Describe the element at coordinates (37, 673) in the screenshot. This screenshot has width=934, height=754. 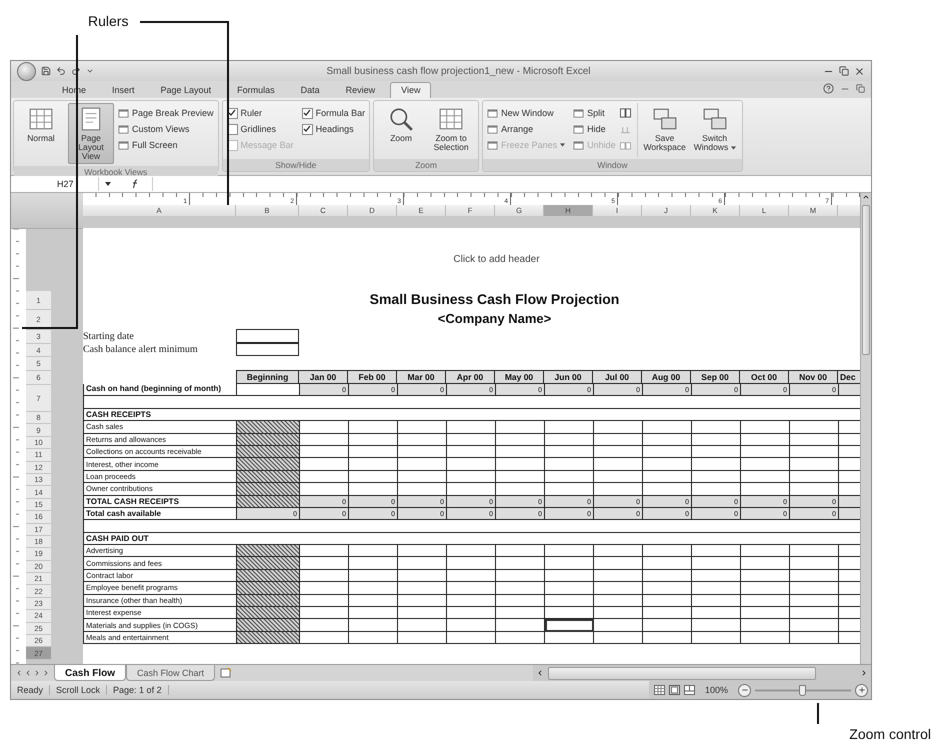
I see `next-sheet-icon` at that location.